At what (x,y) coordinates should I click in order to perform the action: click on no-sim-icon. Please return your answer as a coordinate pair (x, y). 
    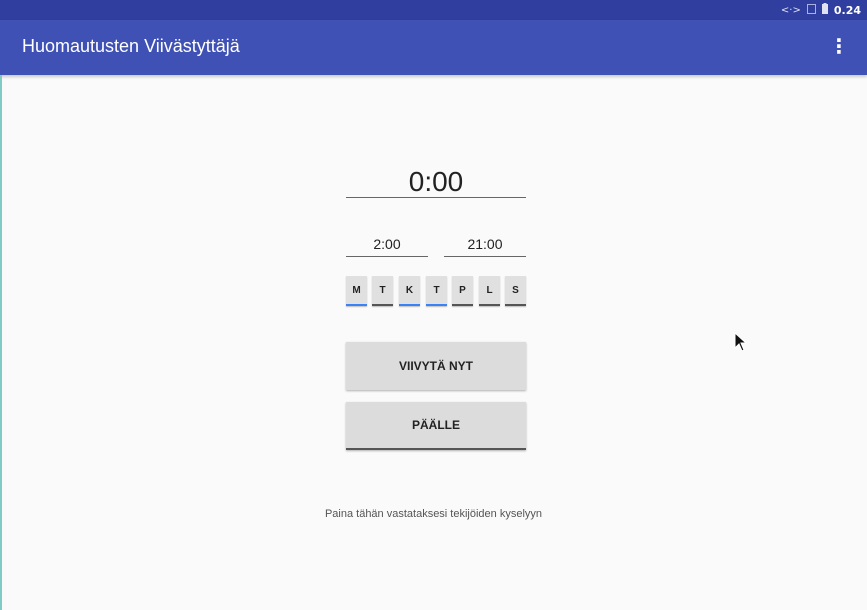
    Looking at the image, I should click on (811, 10).